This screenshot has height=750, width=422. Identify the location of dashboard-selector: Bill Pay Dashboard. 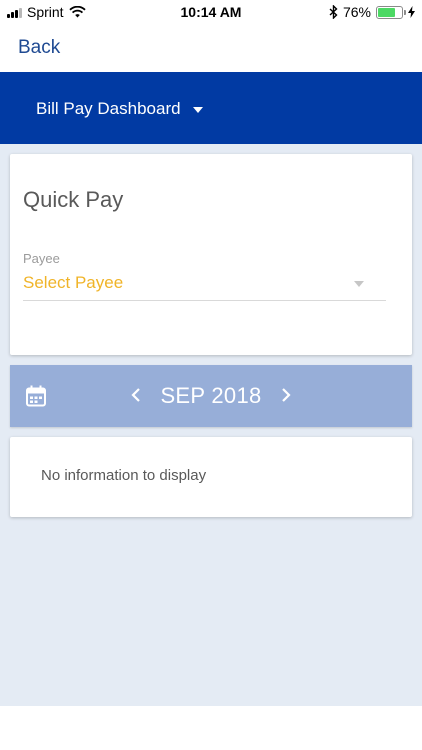
(119, 109).